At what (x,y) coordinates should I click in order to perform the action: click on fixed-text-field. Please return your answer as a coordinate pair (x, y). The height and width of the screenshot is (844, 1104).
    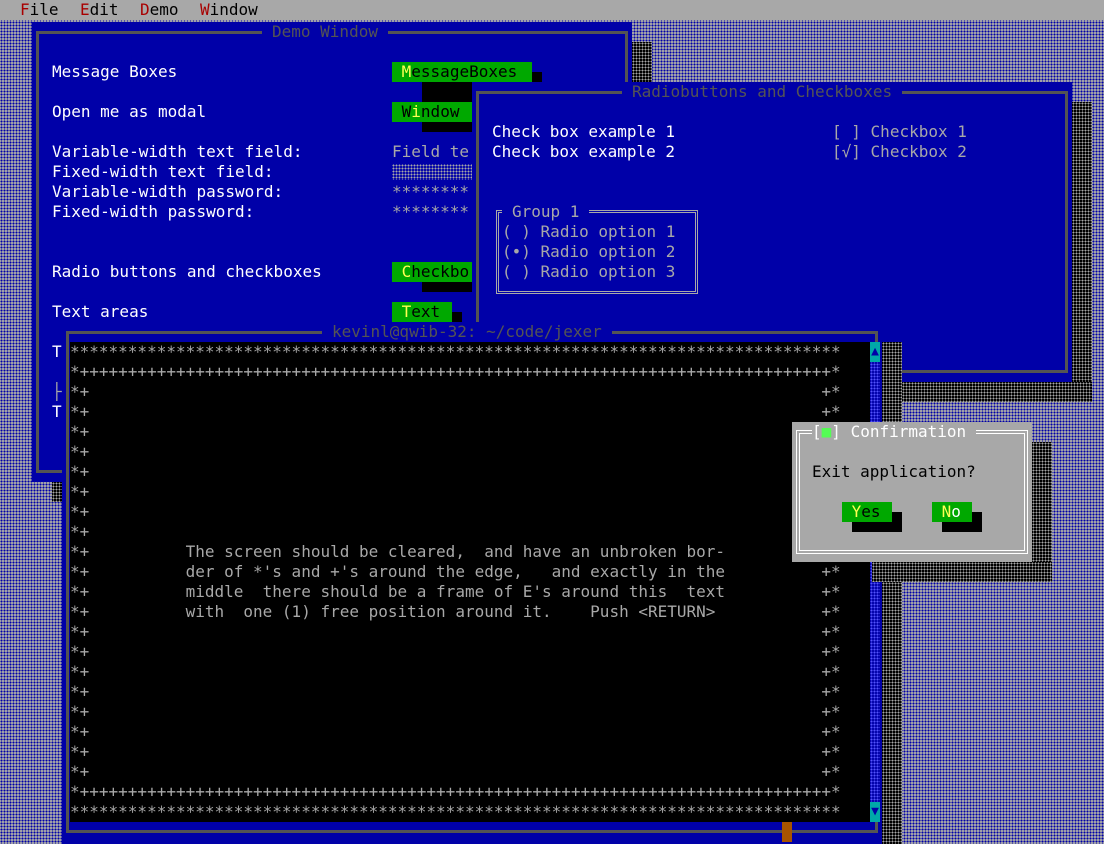
    Looking at the image, I should click on (432, 172).